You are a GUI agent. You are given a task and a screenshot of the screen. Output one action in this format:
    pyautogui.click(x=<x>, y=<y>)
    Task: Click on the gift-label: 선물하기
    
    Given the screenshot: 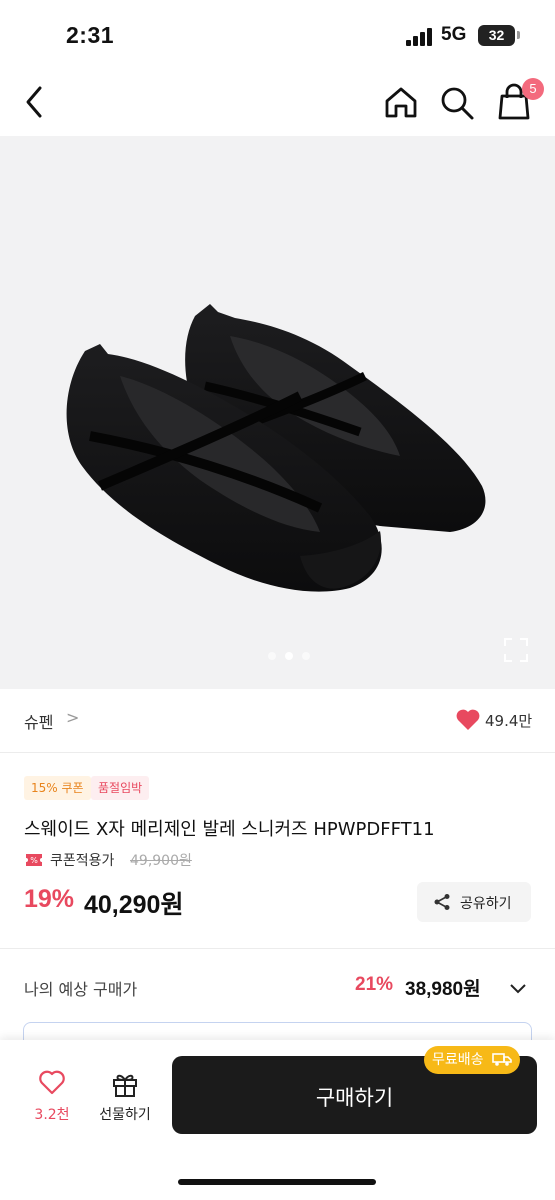 What is the action you would take?
    pyautogui.click(x=125, y=1115)
    